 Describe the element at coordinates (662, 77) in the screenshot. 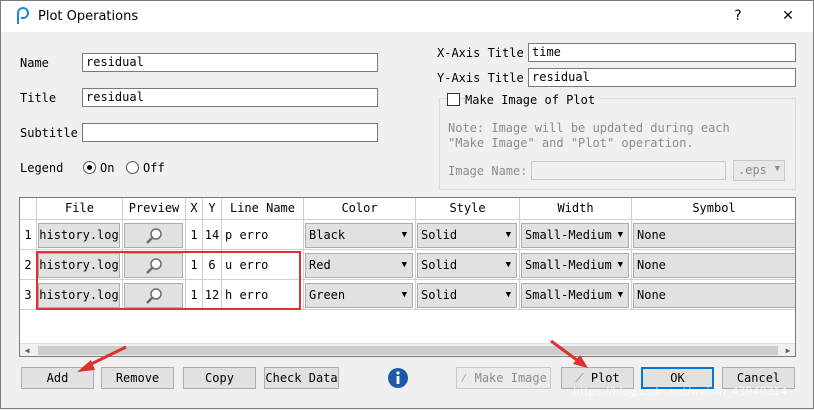

I see `y-axis-title-input: residual` at that location.